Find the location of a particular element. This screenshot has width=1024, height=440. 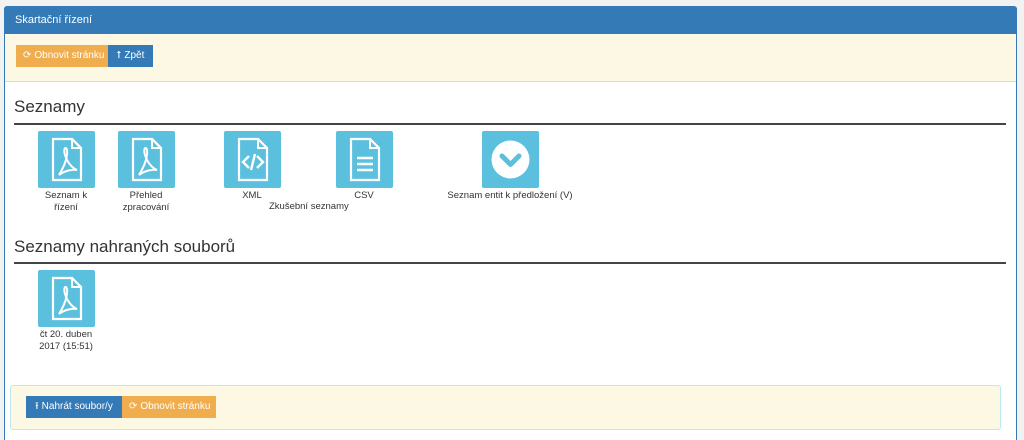

back-label: Zpět is located at coordinates (134, 55).